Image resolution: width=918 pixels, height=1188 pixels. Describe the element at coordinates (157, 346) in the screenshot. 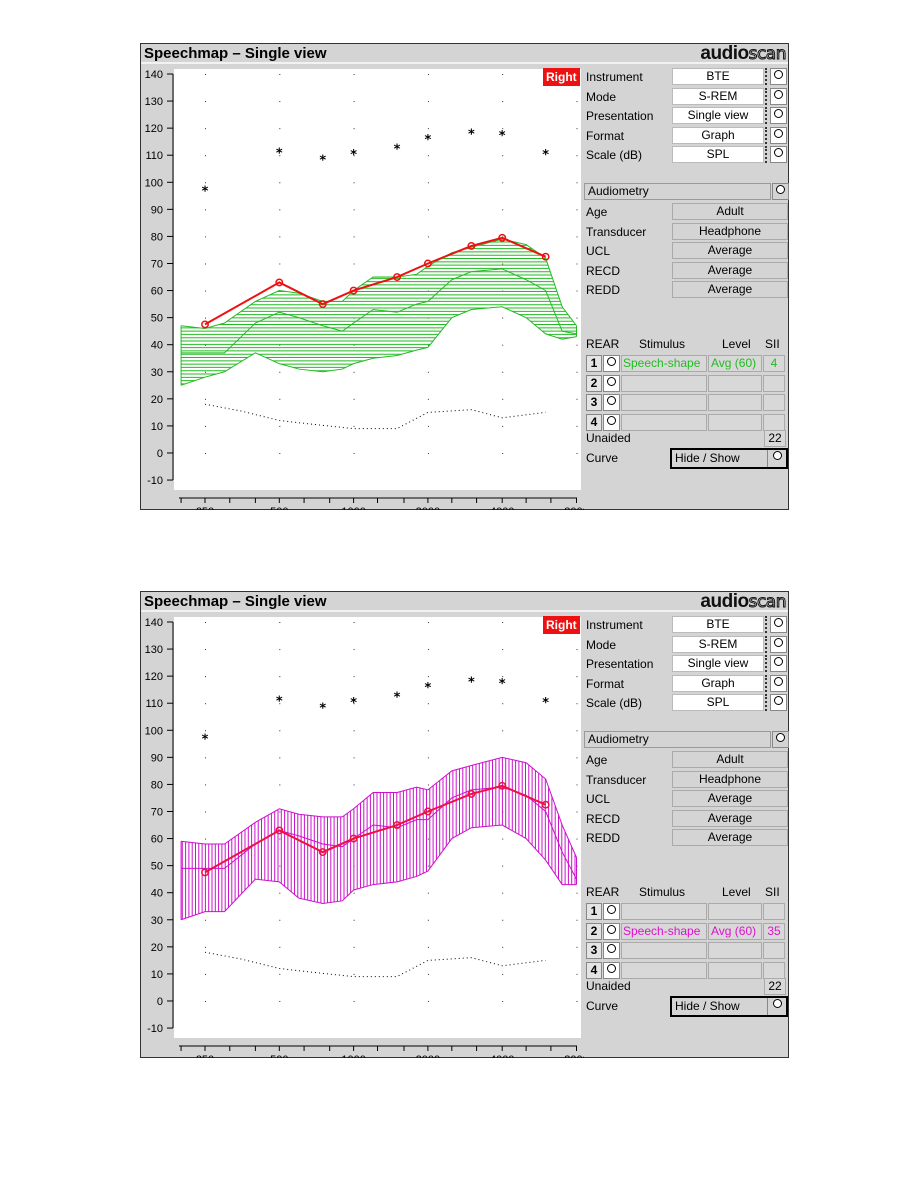

I see `y-tick-label: 40` at that location.